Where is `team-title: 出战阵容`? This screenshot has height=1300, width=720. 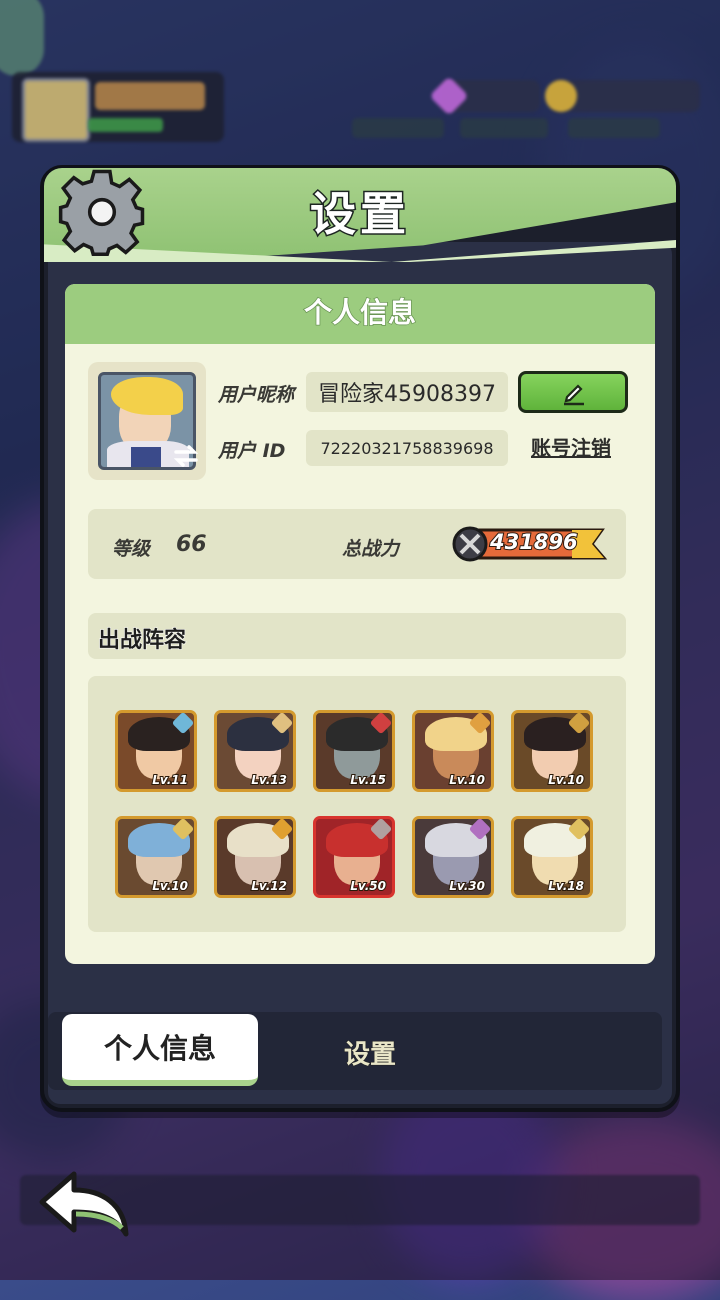 team-title: 出战阵容 is located at coordinates (142, 641).